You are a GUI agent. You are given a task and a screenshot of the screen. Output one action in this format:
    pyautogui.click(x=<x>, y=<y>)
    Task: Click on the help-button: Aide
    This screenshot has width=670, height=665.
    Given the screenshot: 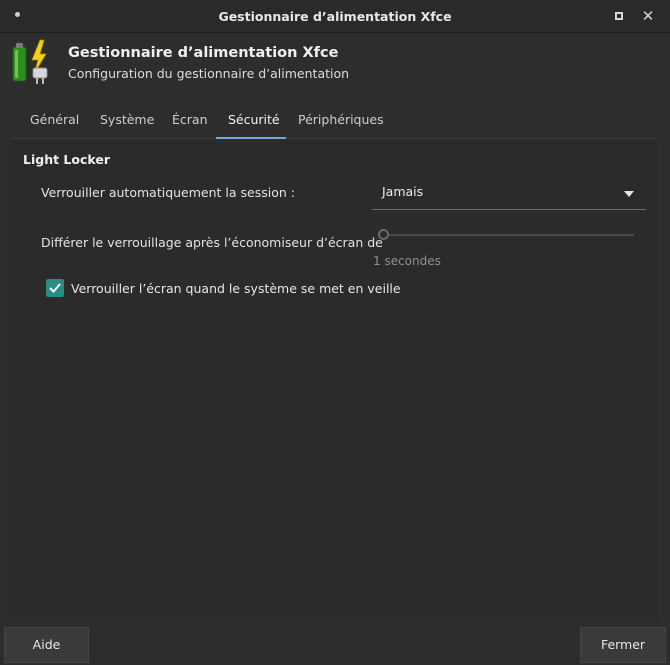 What is the action you would take?
    pyautogui.click(x=46, y=645)
    